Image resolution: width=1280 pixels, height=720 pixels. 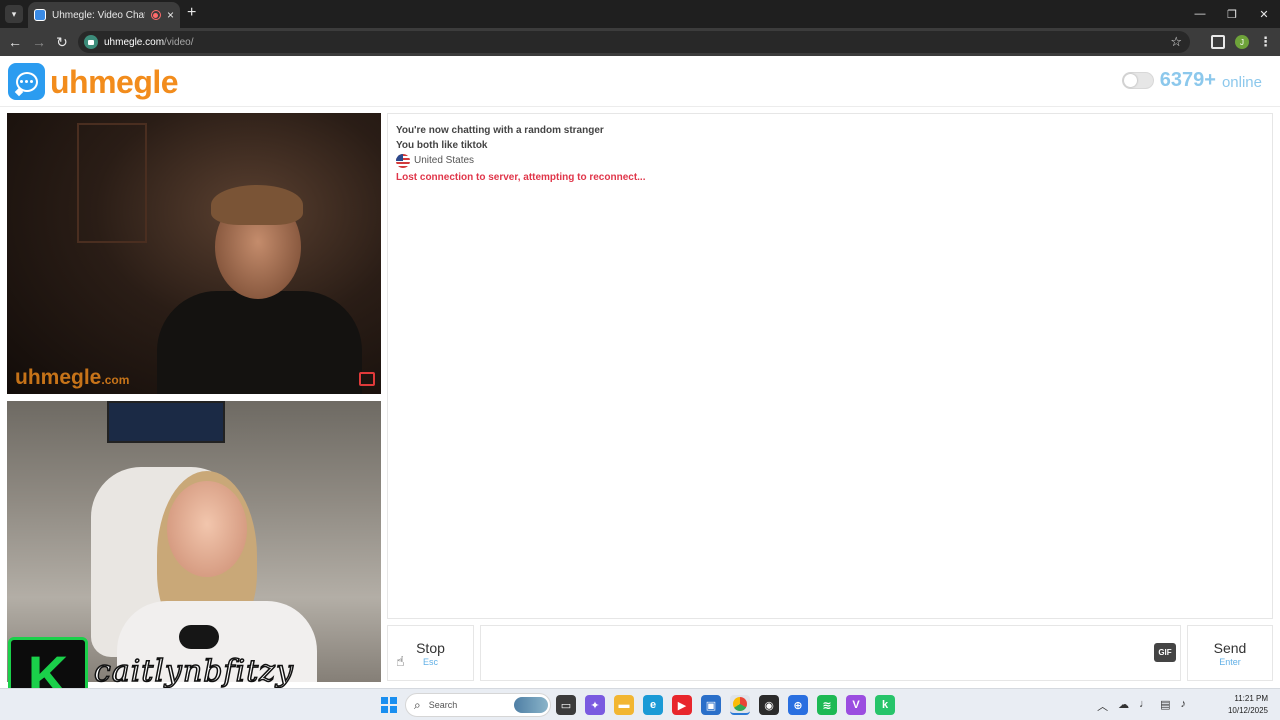 What do you see at coordinates (400, 661) in the screenshot?
I see `mouse-cursor-icon: ☝` at bounding box center [400, 661].